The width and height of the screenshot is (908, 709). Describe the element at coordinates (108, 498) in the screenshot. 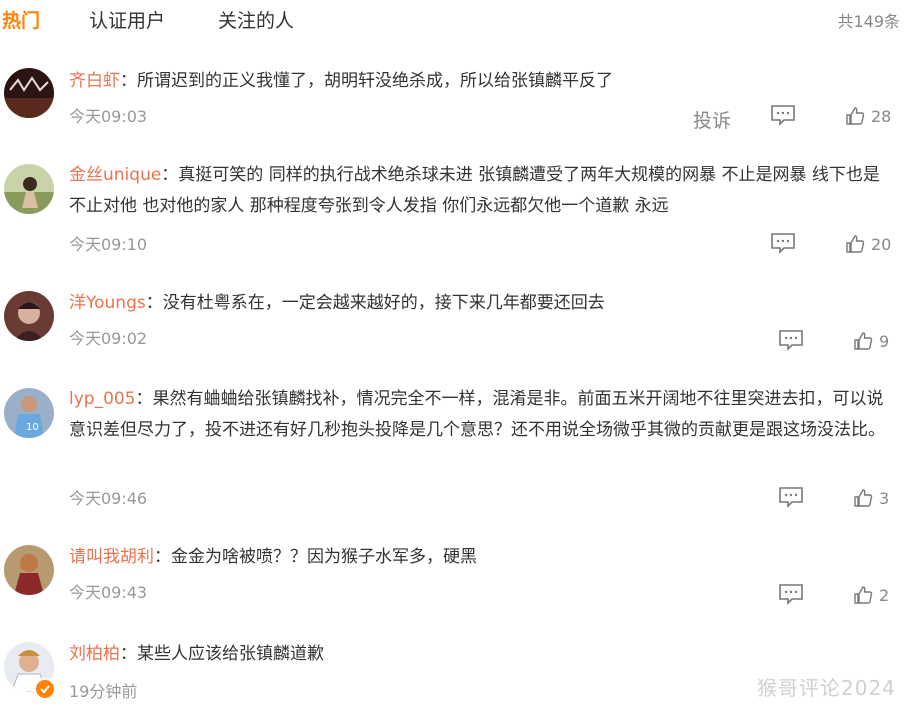

I see `comment-time: 今天09:46` at that location.